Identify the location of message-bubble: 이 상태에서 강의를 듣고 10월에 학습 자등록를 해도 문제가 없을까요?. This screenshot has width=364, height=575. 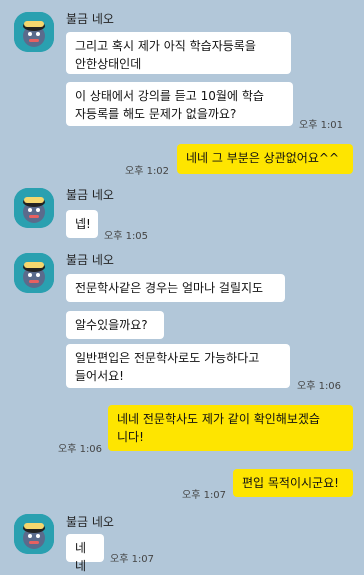
(179, 104).